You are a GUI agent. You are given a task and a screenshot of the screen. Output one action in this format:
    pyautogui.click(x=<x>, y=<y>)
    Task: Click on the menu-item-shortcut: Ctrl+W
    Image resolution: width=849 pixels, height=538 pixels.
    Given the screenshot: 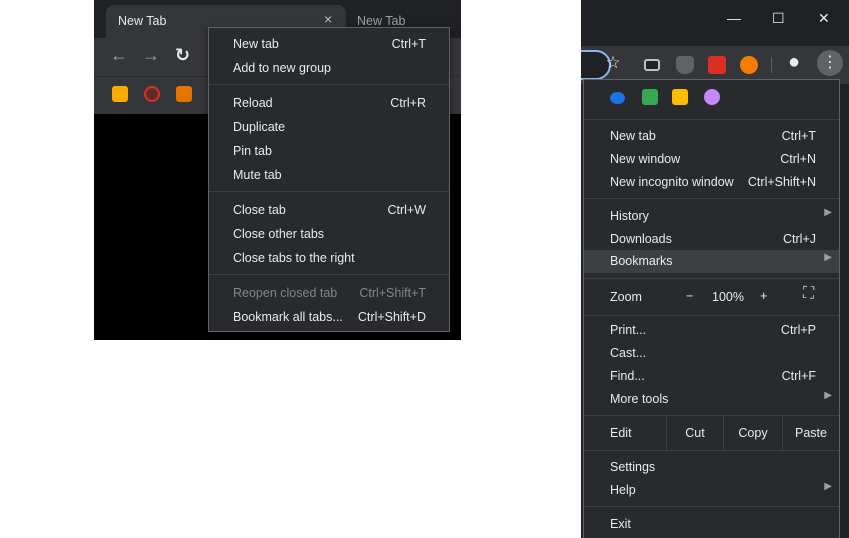 What is the action you would take?
    pyautogui.click(x=406, y=210)
    